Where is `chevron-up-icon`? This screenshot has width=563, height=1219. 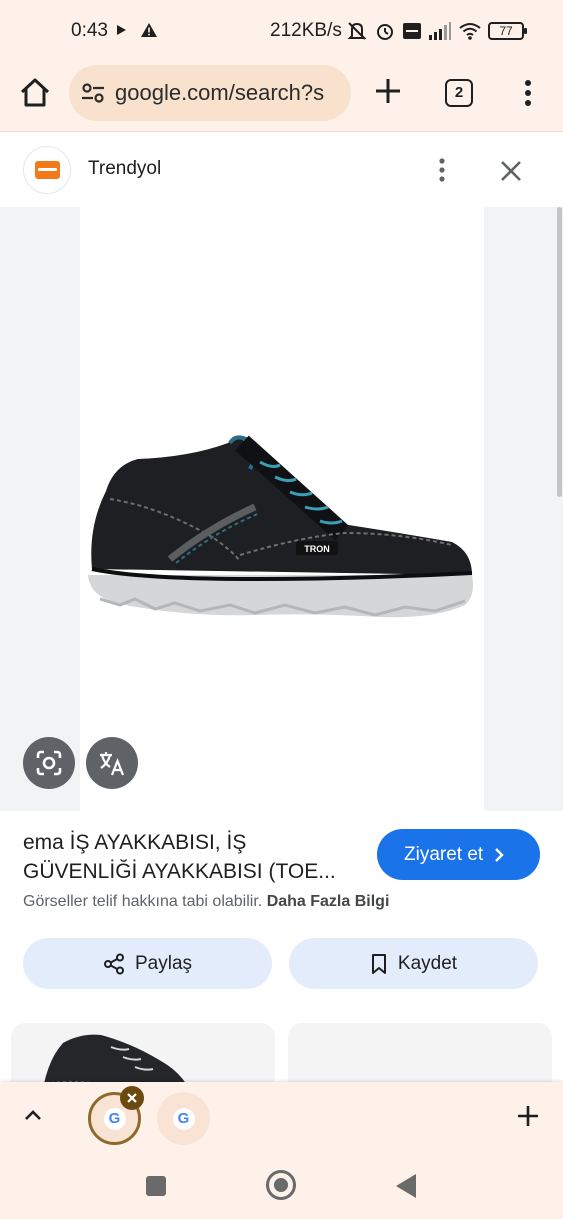 chevron-up-icon is located at coordinates (33, 1115).